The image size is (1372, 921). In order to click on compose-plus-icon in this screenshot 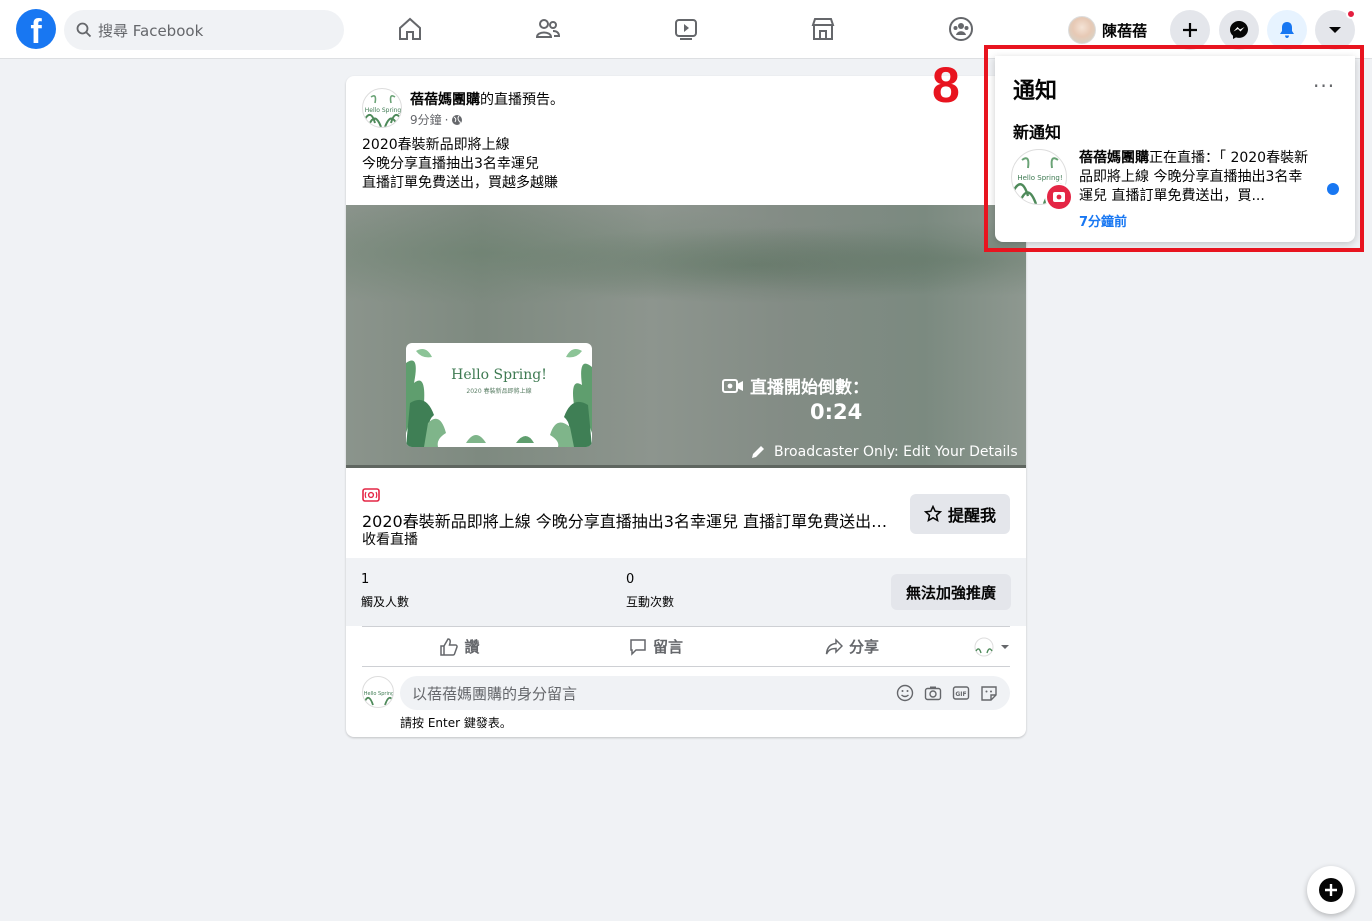, I will do `click(1331, 890)`.